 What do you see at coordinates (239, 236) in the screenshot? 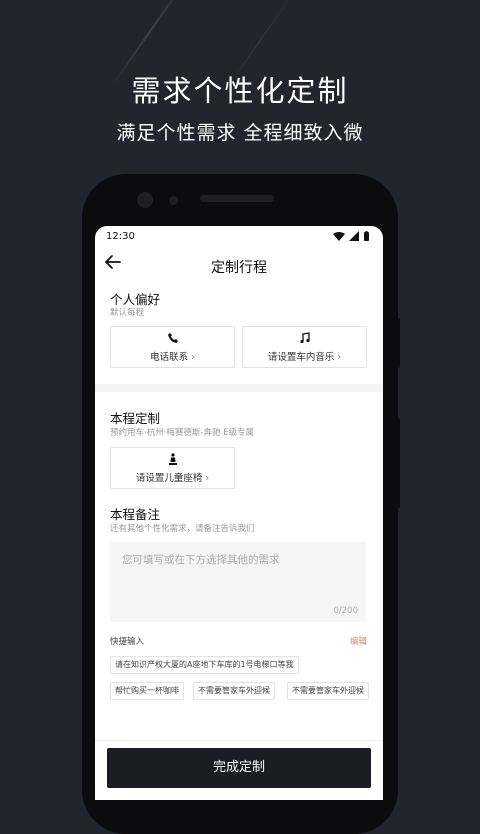
I see `status-bar: 12:30` at bounding box center [239, 236].